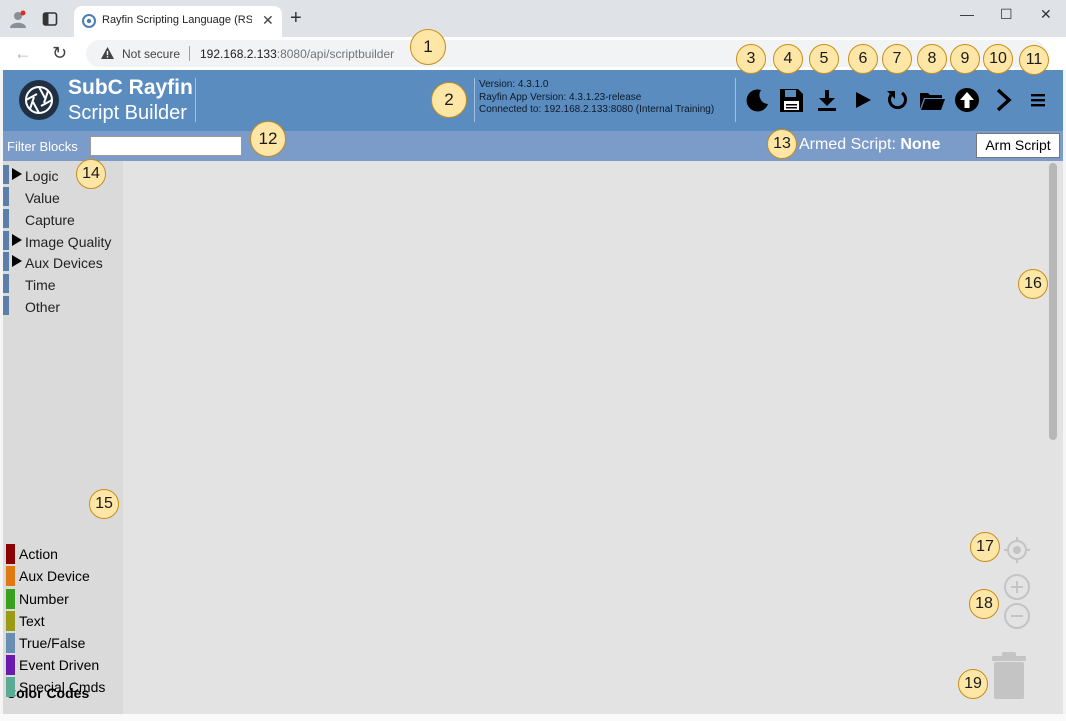 This screenshot has height=721, width=1066. Describe the element at coordinates (189, 53) in the screenshot. I see `address-divider` at that location.